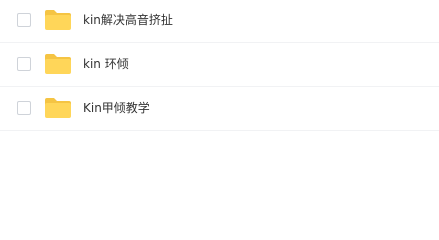 Image resolution: width=439 pixels, height=240 pixels. What do you see at coordinates (106, 64) in the screenshot?
I see `file-name: kin 环倾` at bounding box center [106, 64].